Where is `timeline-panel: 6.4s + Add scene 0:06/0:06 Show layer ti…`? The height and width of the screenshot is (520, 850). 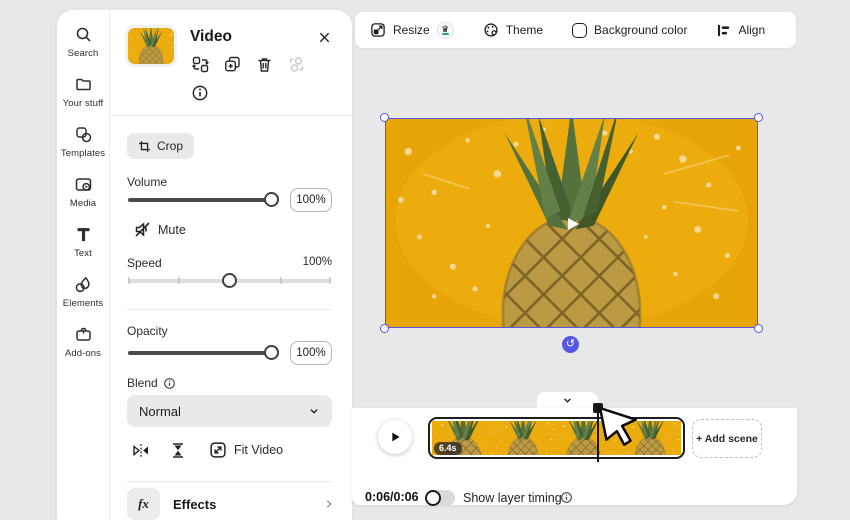
timeline-panel: 6.4s + Add scene 0:06/0:06 Show layer ti… is located at coordinates (574, 457).